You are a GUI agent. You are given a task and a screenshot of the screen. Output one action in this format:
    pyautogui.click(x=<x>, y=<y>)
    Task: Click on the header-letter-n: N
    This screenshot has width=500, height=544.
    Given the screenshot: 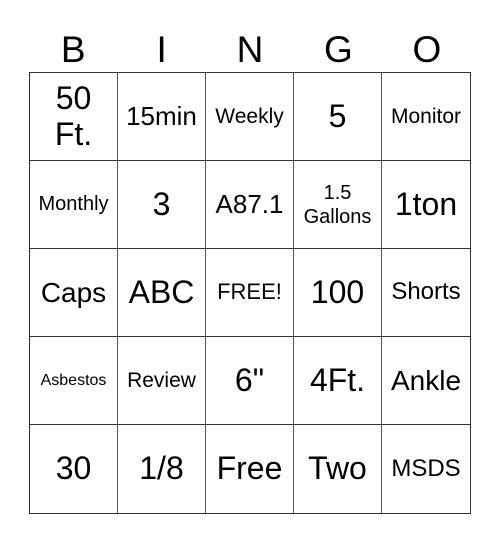 What is the action you would take?
    pyautogui.click(x=250, y=49)
    